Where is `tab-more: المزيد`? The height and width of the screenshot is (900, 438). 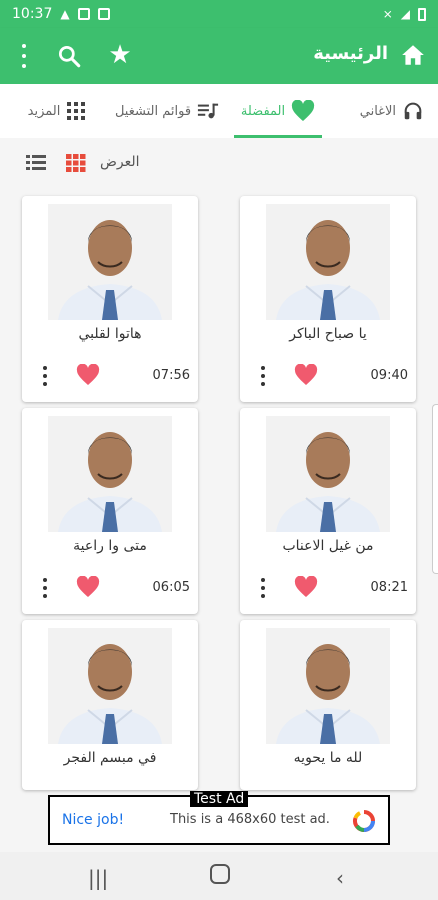
tab-more: المزيد is located at coordinates (57, 111).